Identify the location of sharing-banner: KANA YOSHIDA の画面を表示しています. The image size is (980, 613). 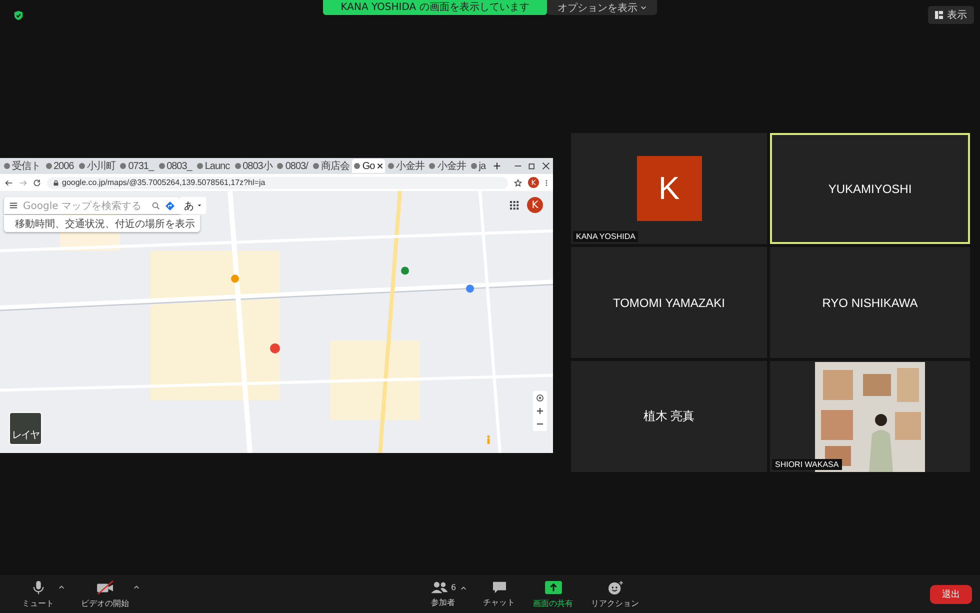
(435, 7).